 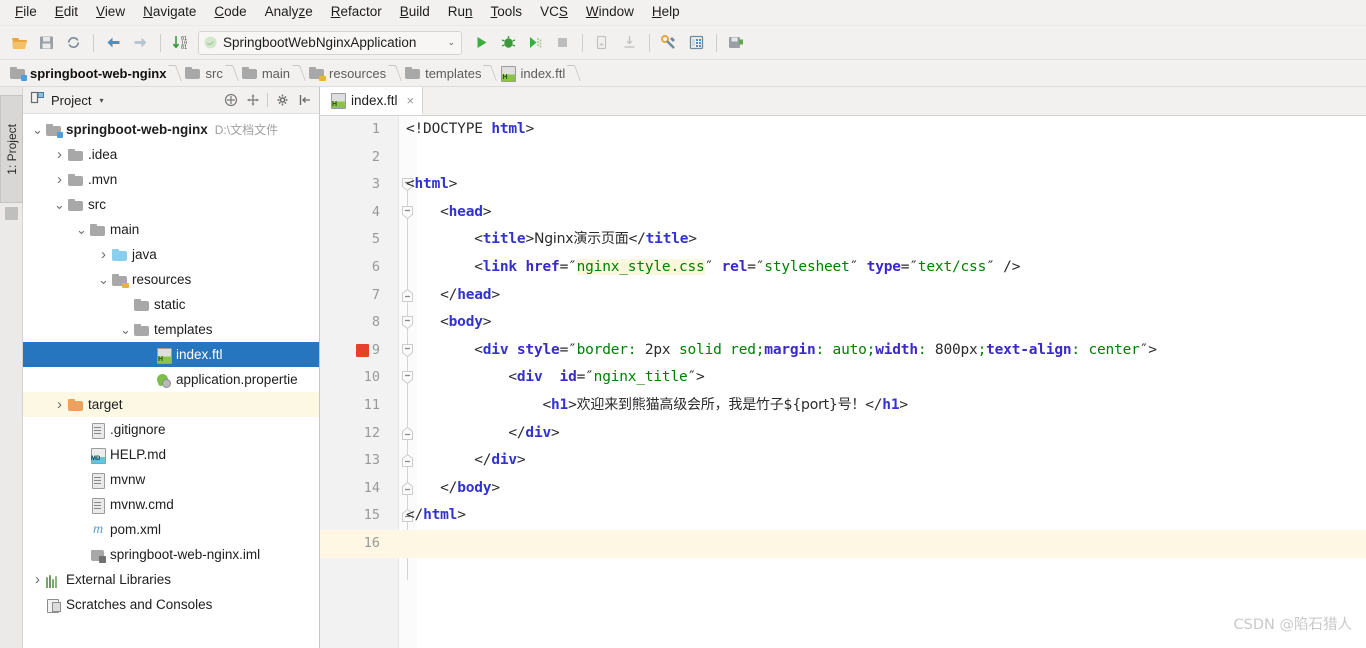 I want to click on menu-item-edit: Edit, so click(x=66, y=12).